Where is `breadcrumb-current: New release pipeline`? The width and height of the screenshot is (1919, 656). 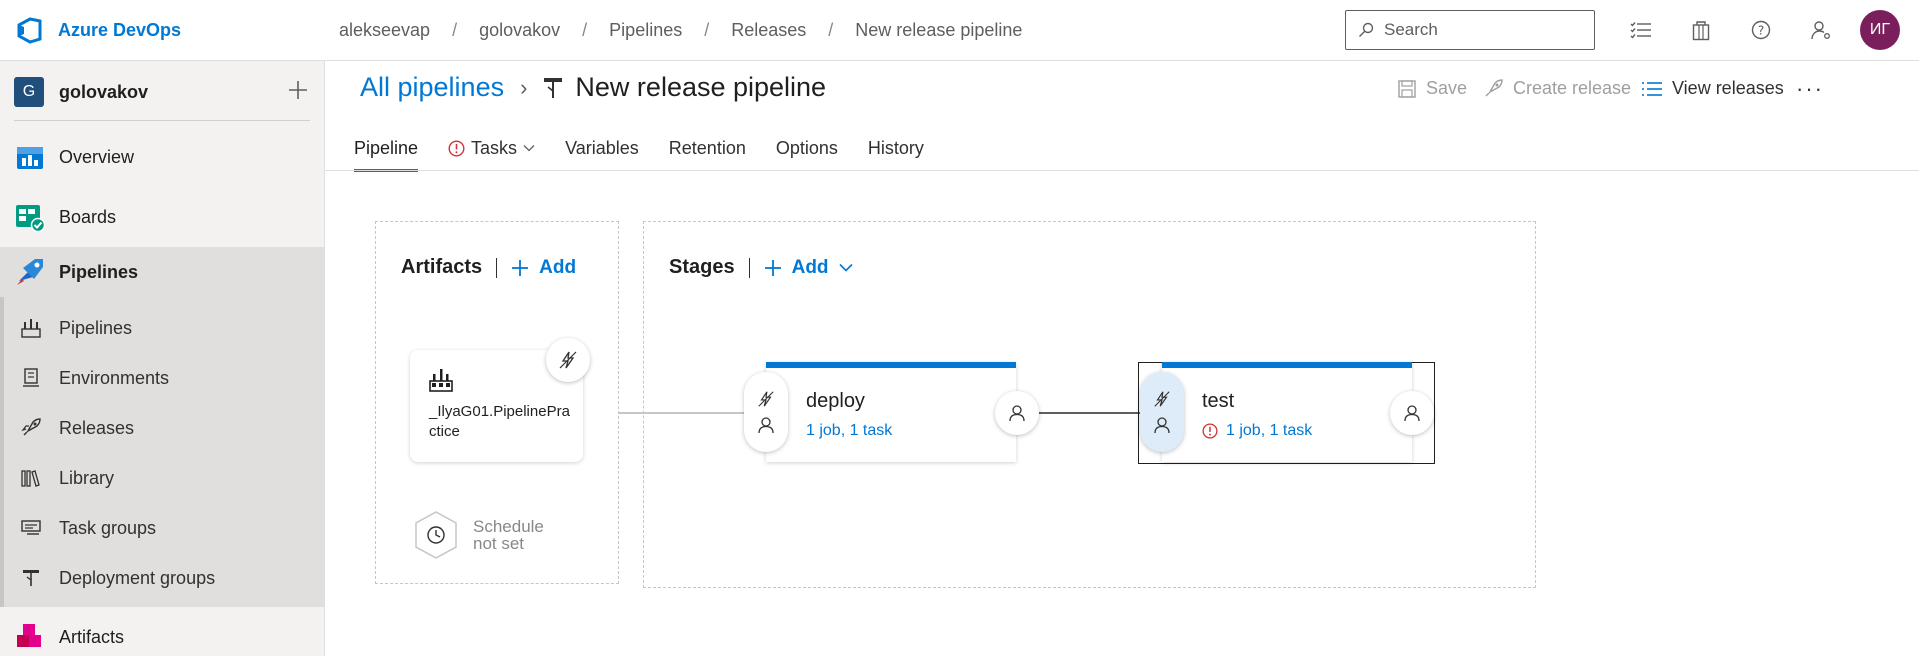
breadcrumb-current: New release pipeline is located at coordinates (938, 30).